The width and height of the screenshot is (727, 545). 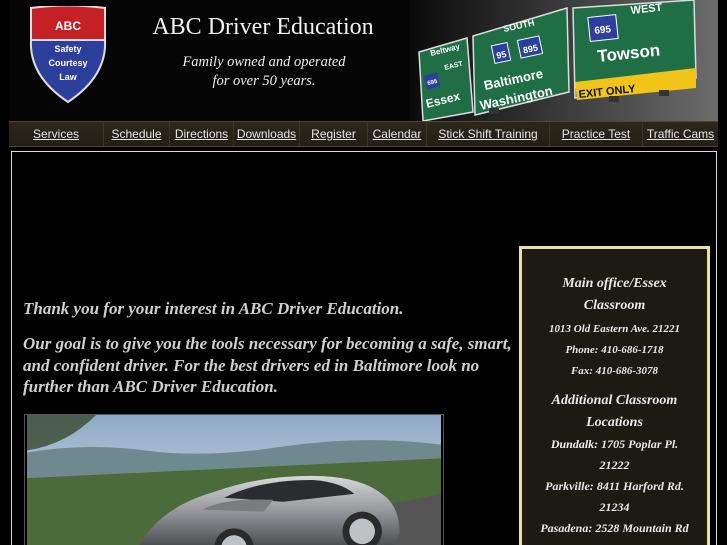 I want to click on sign-text-95: 95, so click(x=501, y=55).